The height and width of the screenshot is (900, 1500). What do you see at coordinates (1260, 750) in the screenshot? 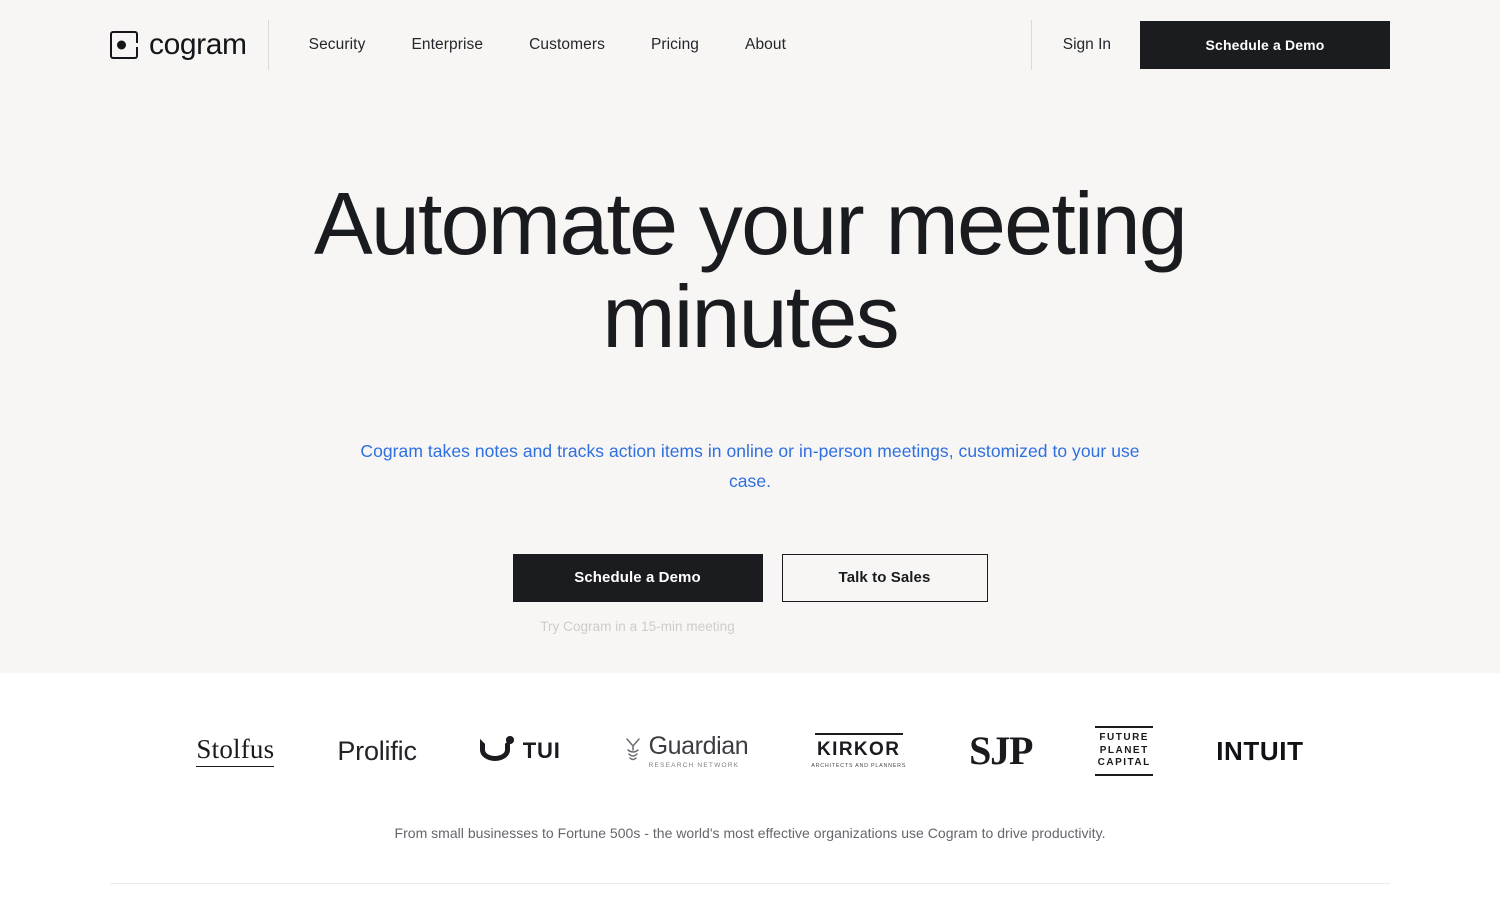
I see `logo-intuit: INTUIT` at bounding box center [1260, 750].